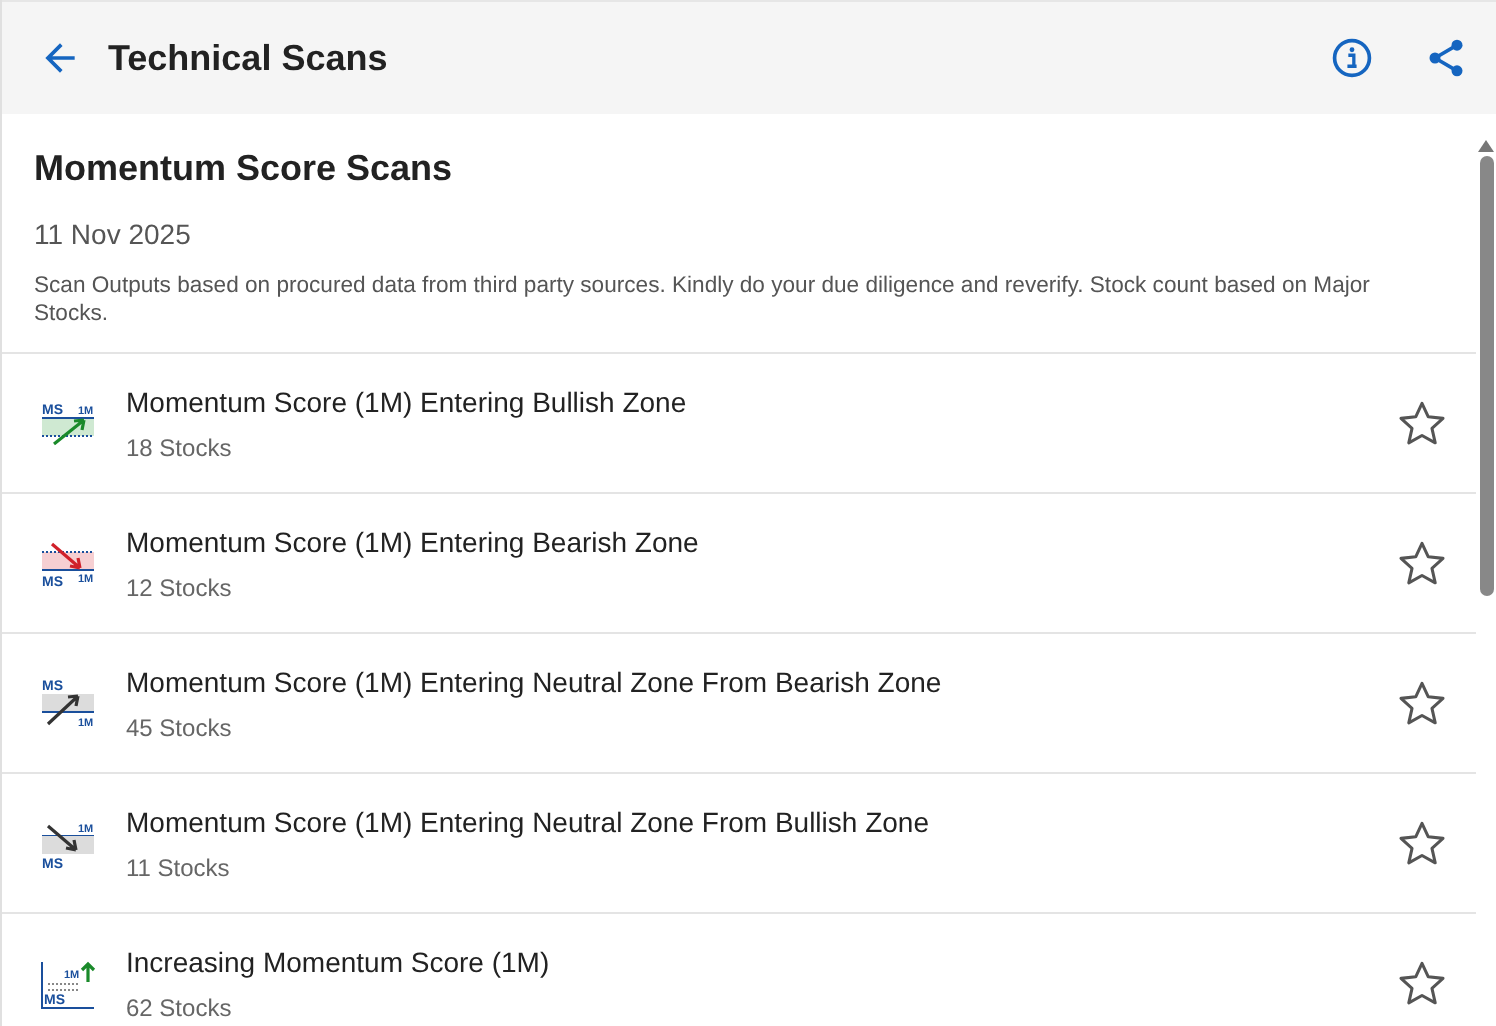 The image size is (1496, 1026). Describe the element at coordinates (339, 961) in the screenshot. I see `scan-title: Increasing Momentum Score (1M)` at that location.